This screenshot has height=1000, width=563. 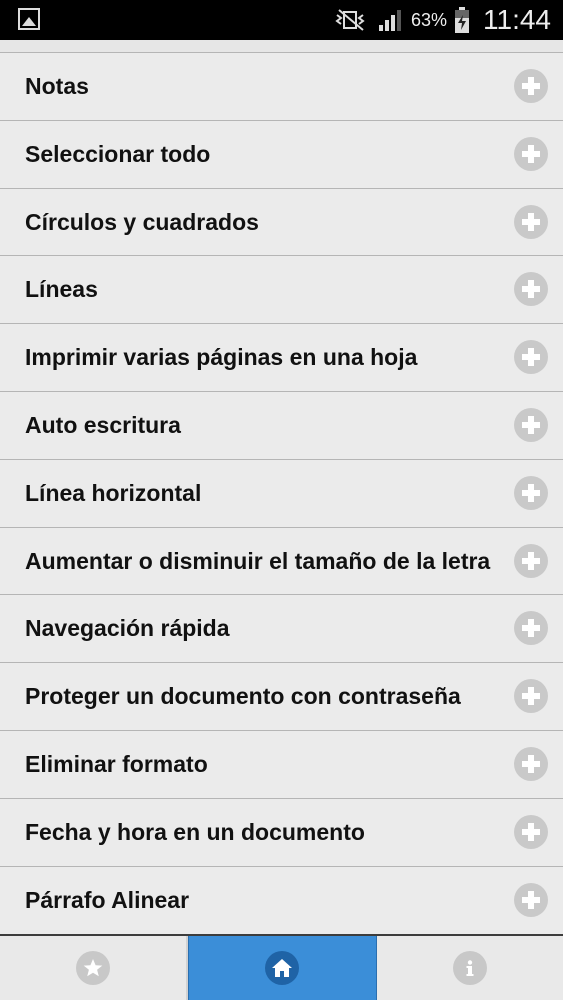 I want to click on image-notification-icon, so click(x=29, y=19).